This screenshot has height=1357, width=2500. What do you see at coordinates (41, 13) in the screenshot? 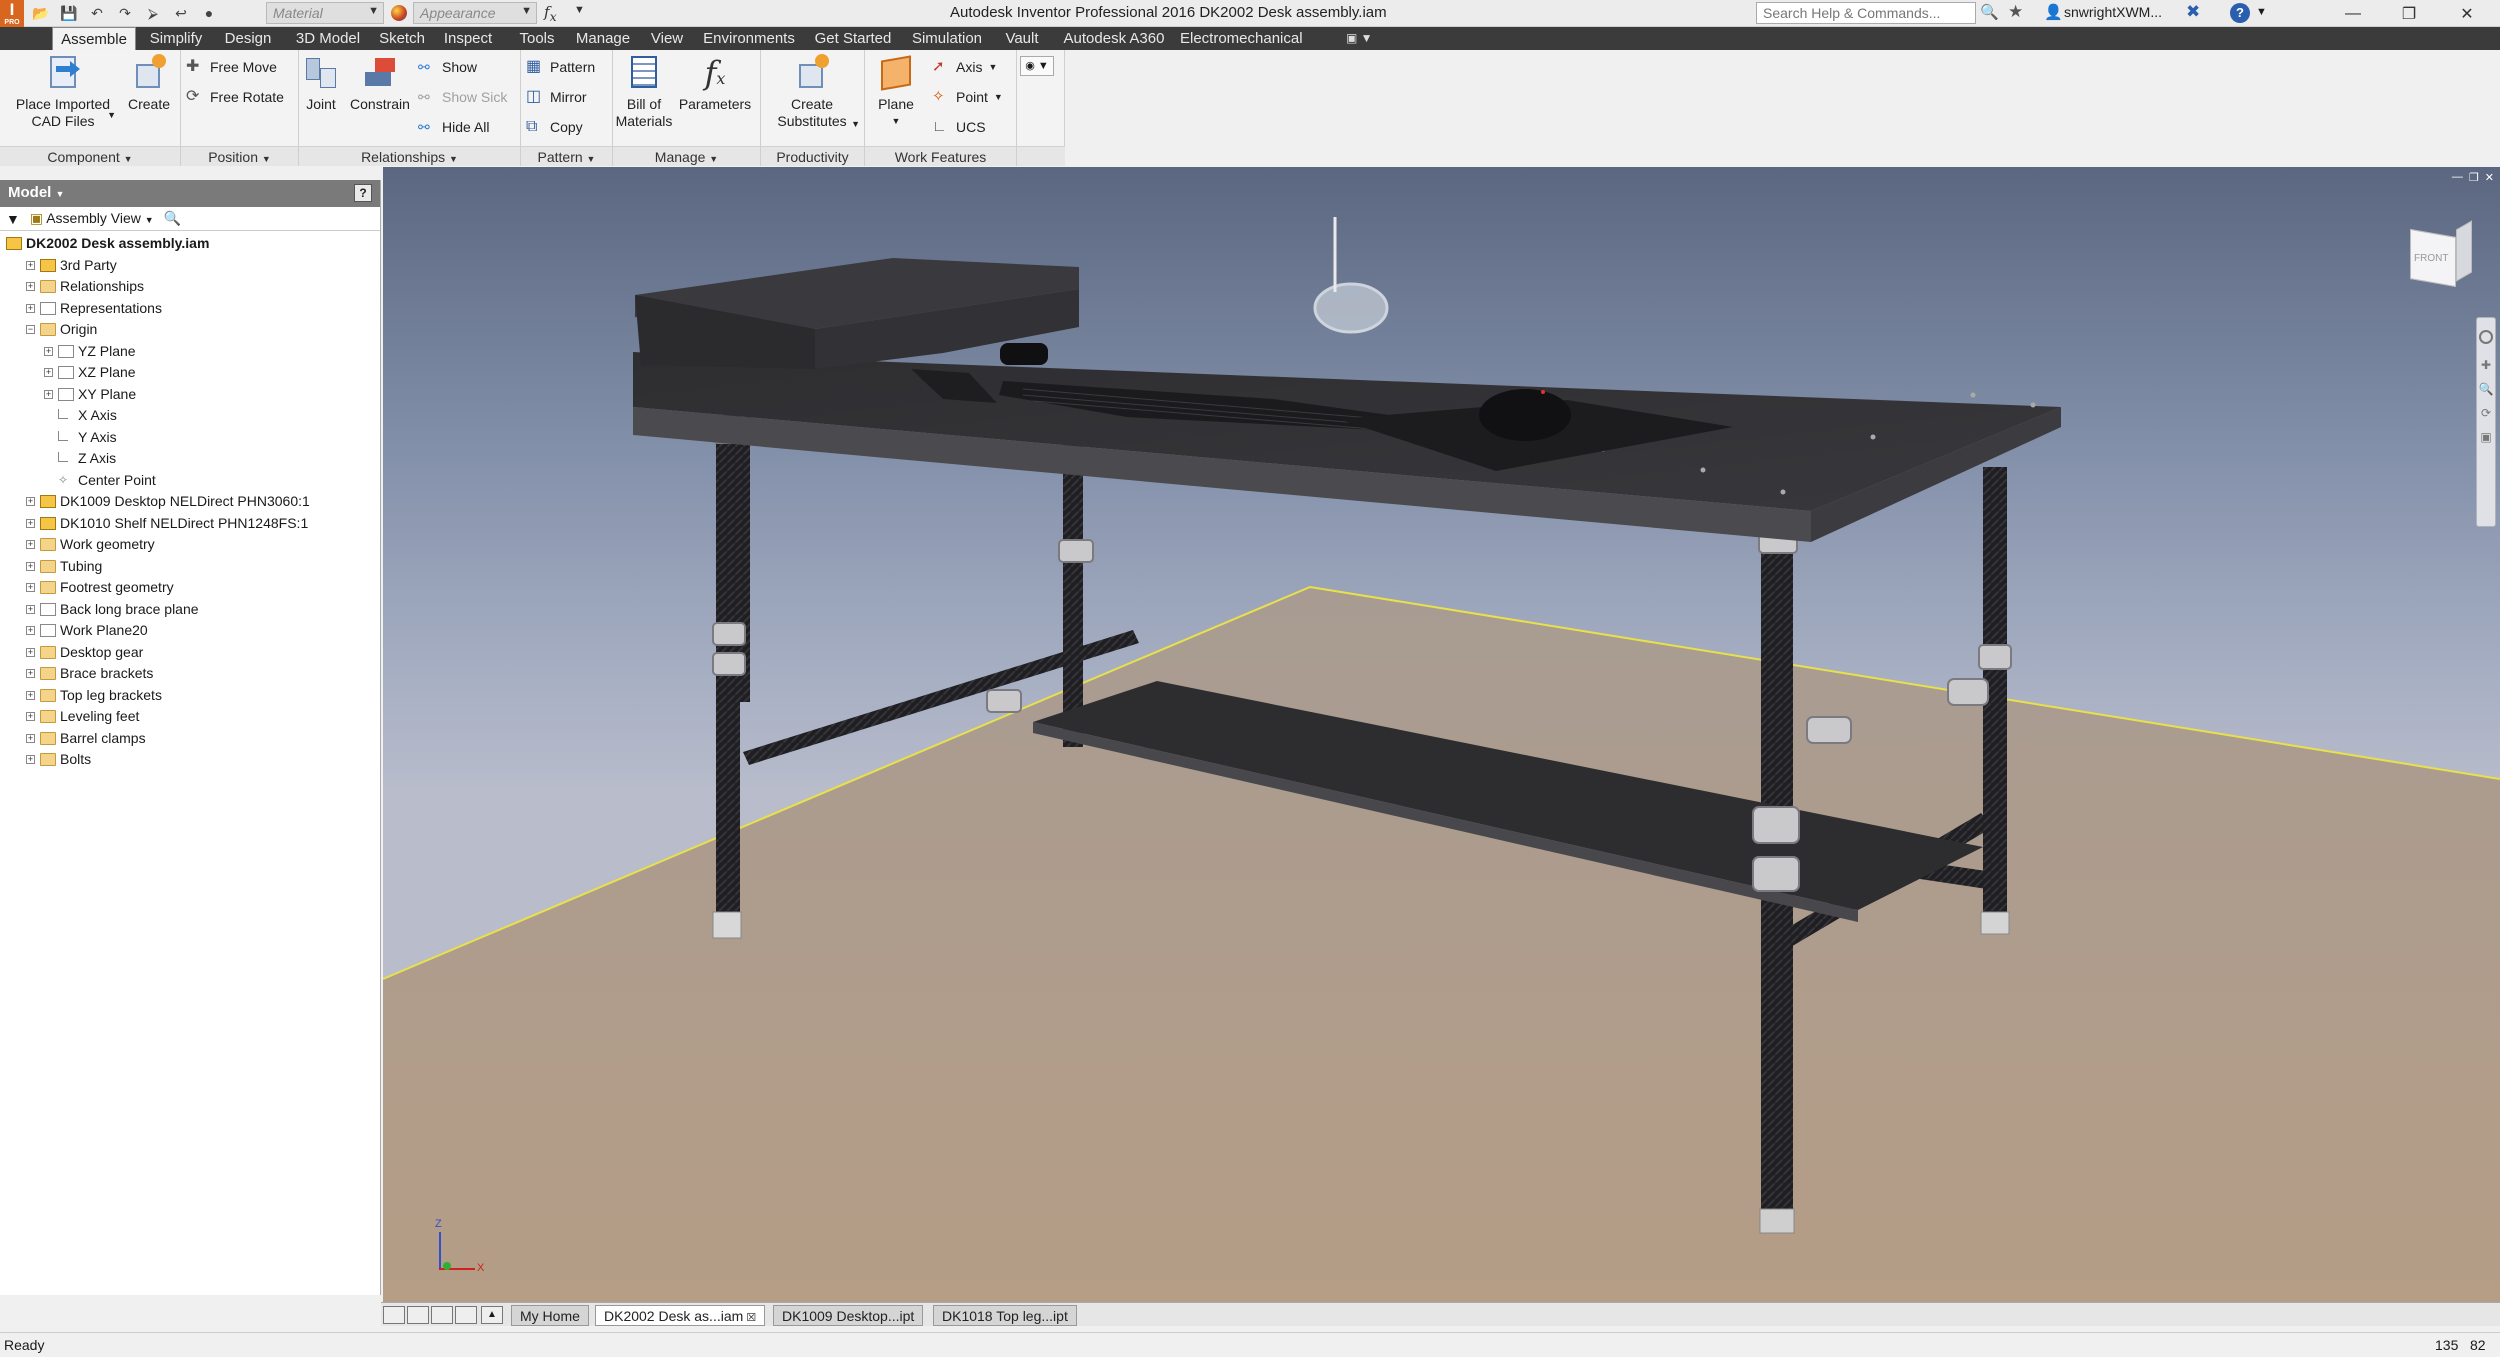
I see `open-icon: 📂` at bounding box center [41, 13].